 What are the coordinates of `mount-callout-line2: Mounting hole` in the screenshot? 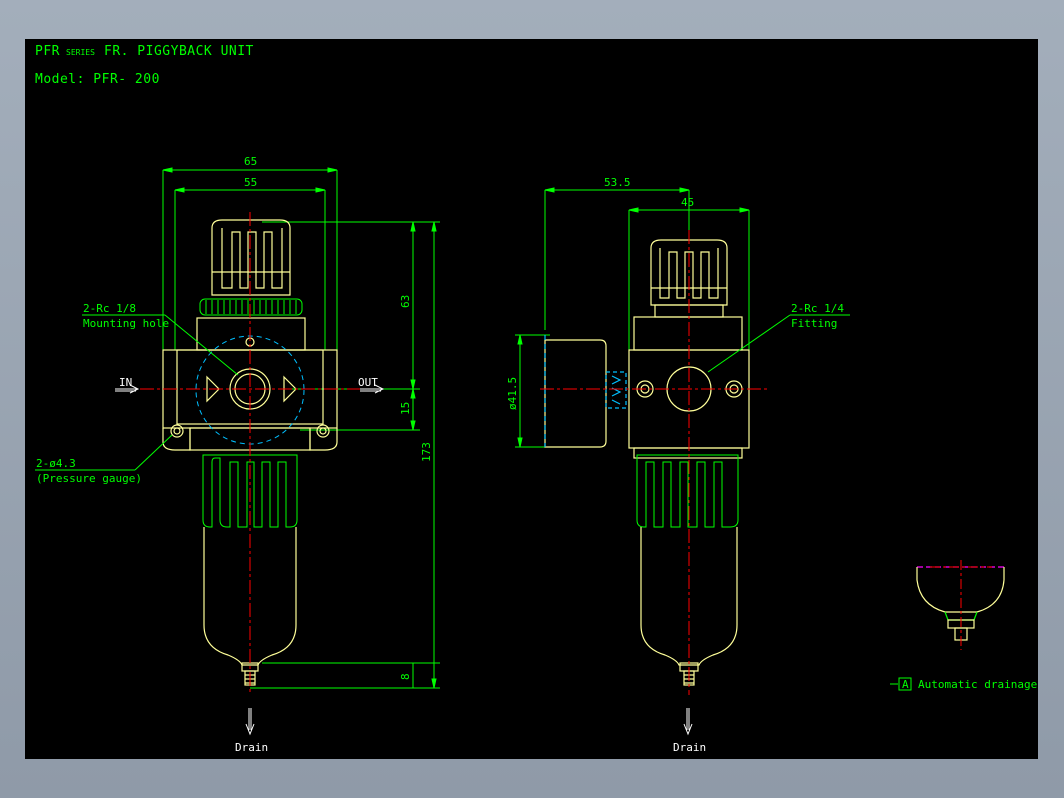 It's located at (126, 323).